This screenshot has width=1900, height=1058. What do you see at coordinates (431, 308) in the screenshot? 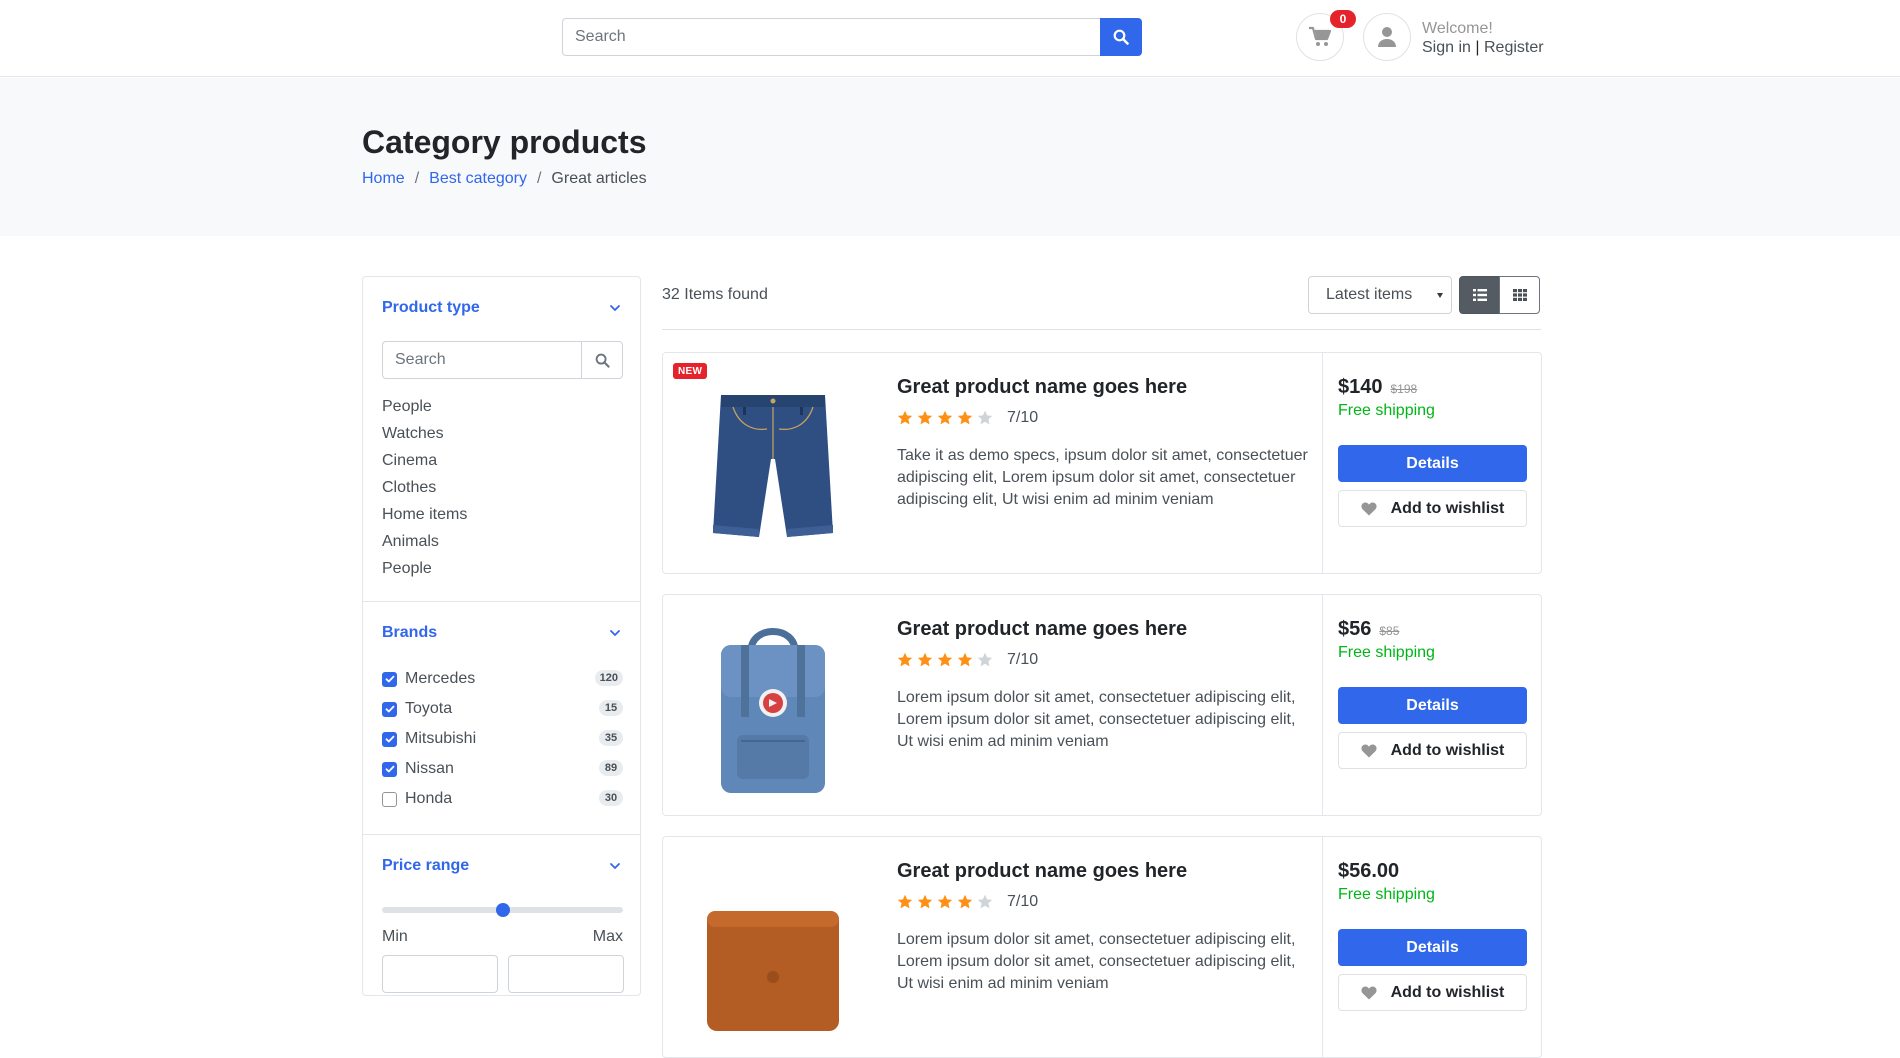
I see `product-type-toggle: Product type` at bounding box center [431, 308].